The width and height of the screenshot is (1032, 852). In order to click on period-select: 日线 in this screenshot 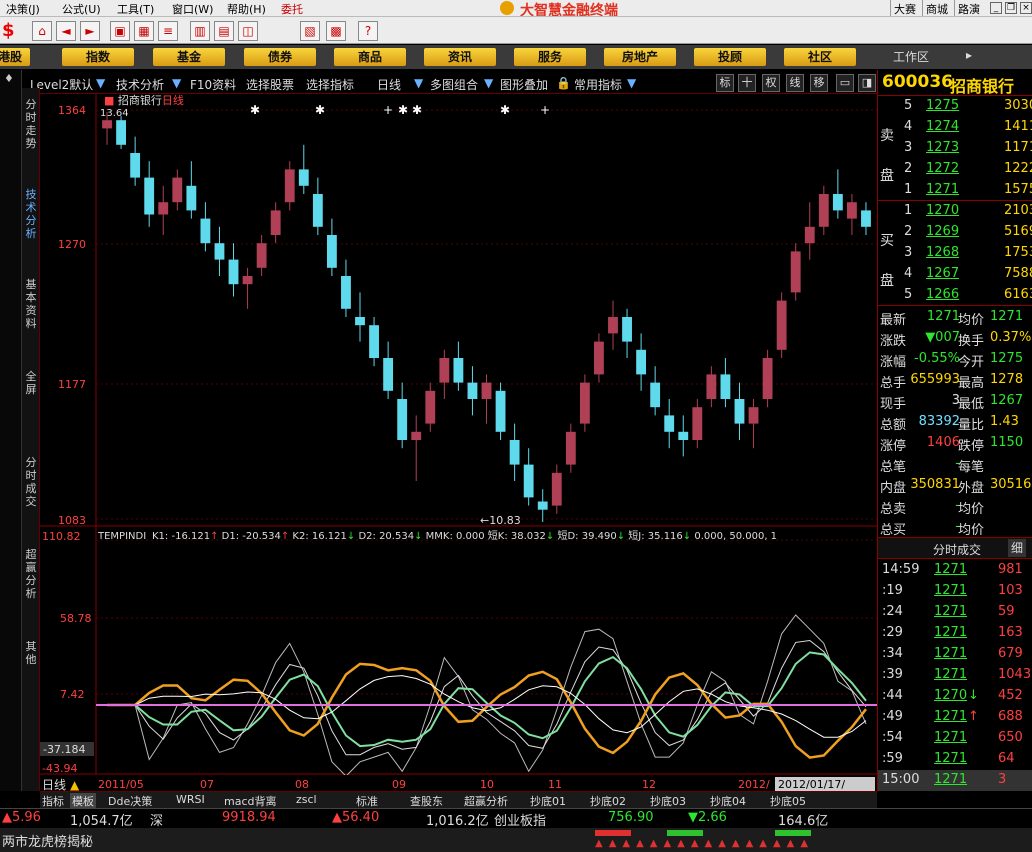, I will do `click(389, 84)`.